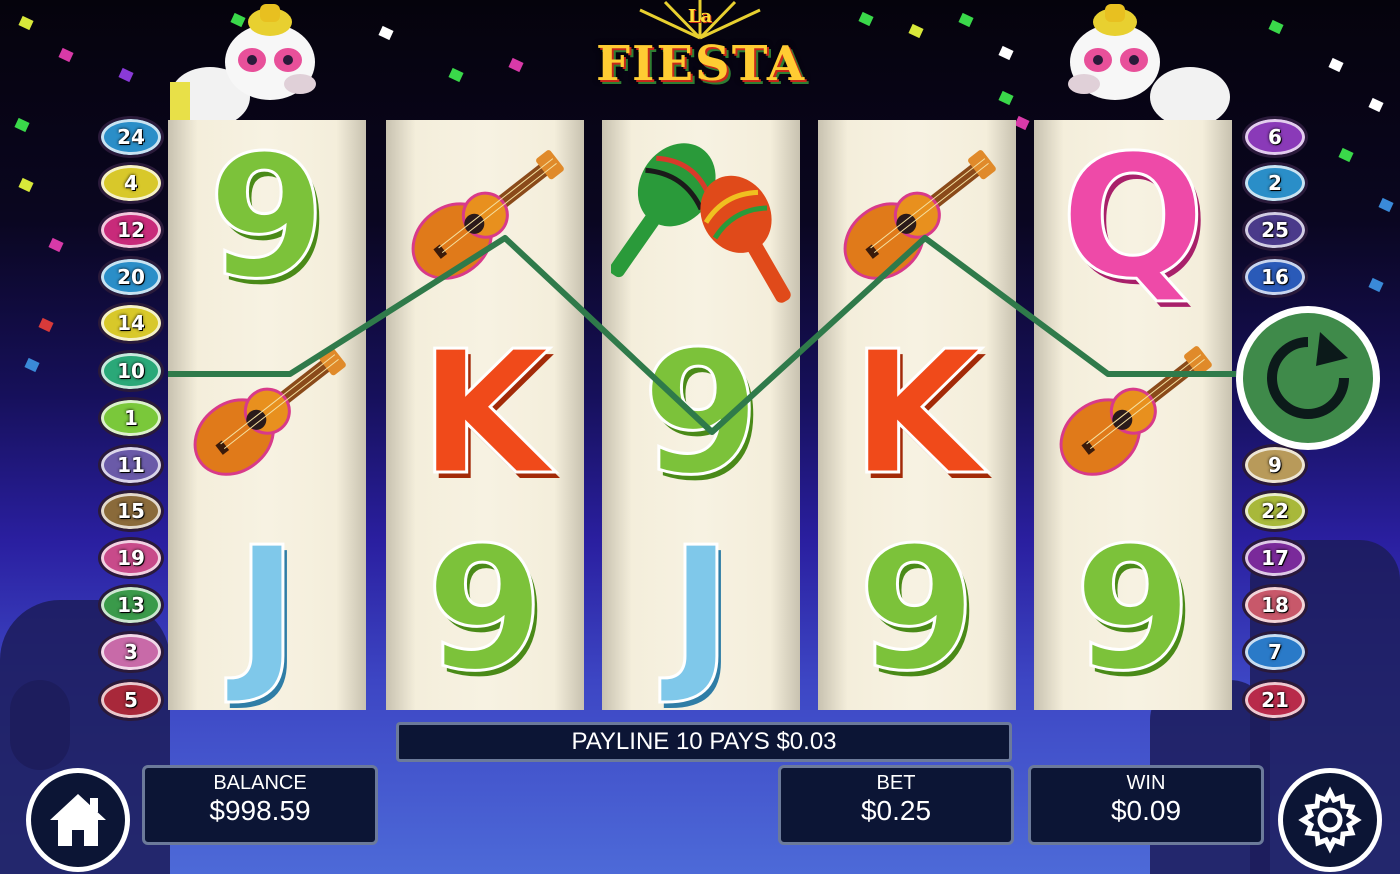 Image resolution: width=1400 pixels, height=874 pixels. What do you see at coordinates (131, 605) in the screenshot?
I see `payline-badge: 13` at bounding box center [131, 605].